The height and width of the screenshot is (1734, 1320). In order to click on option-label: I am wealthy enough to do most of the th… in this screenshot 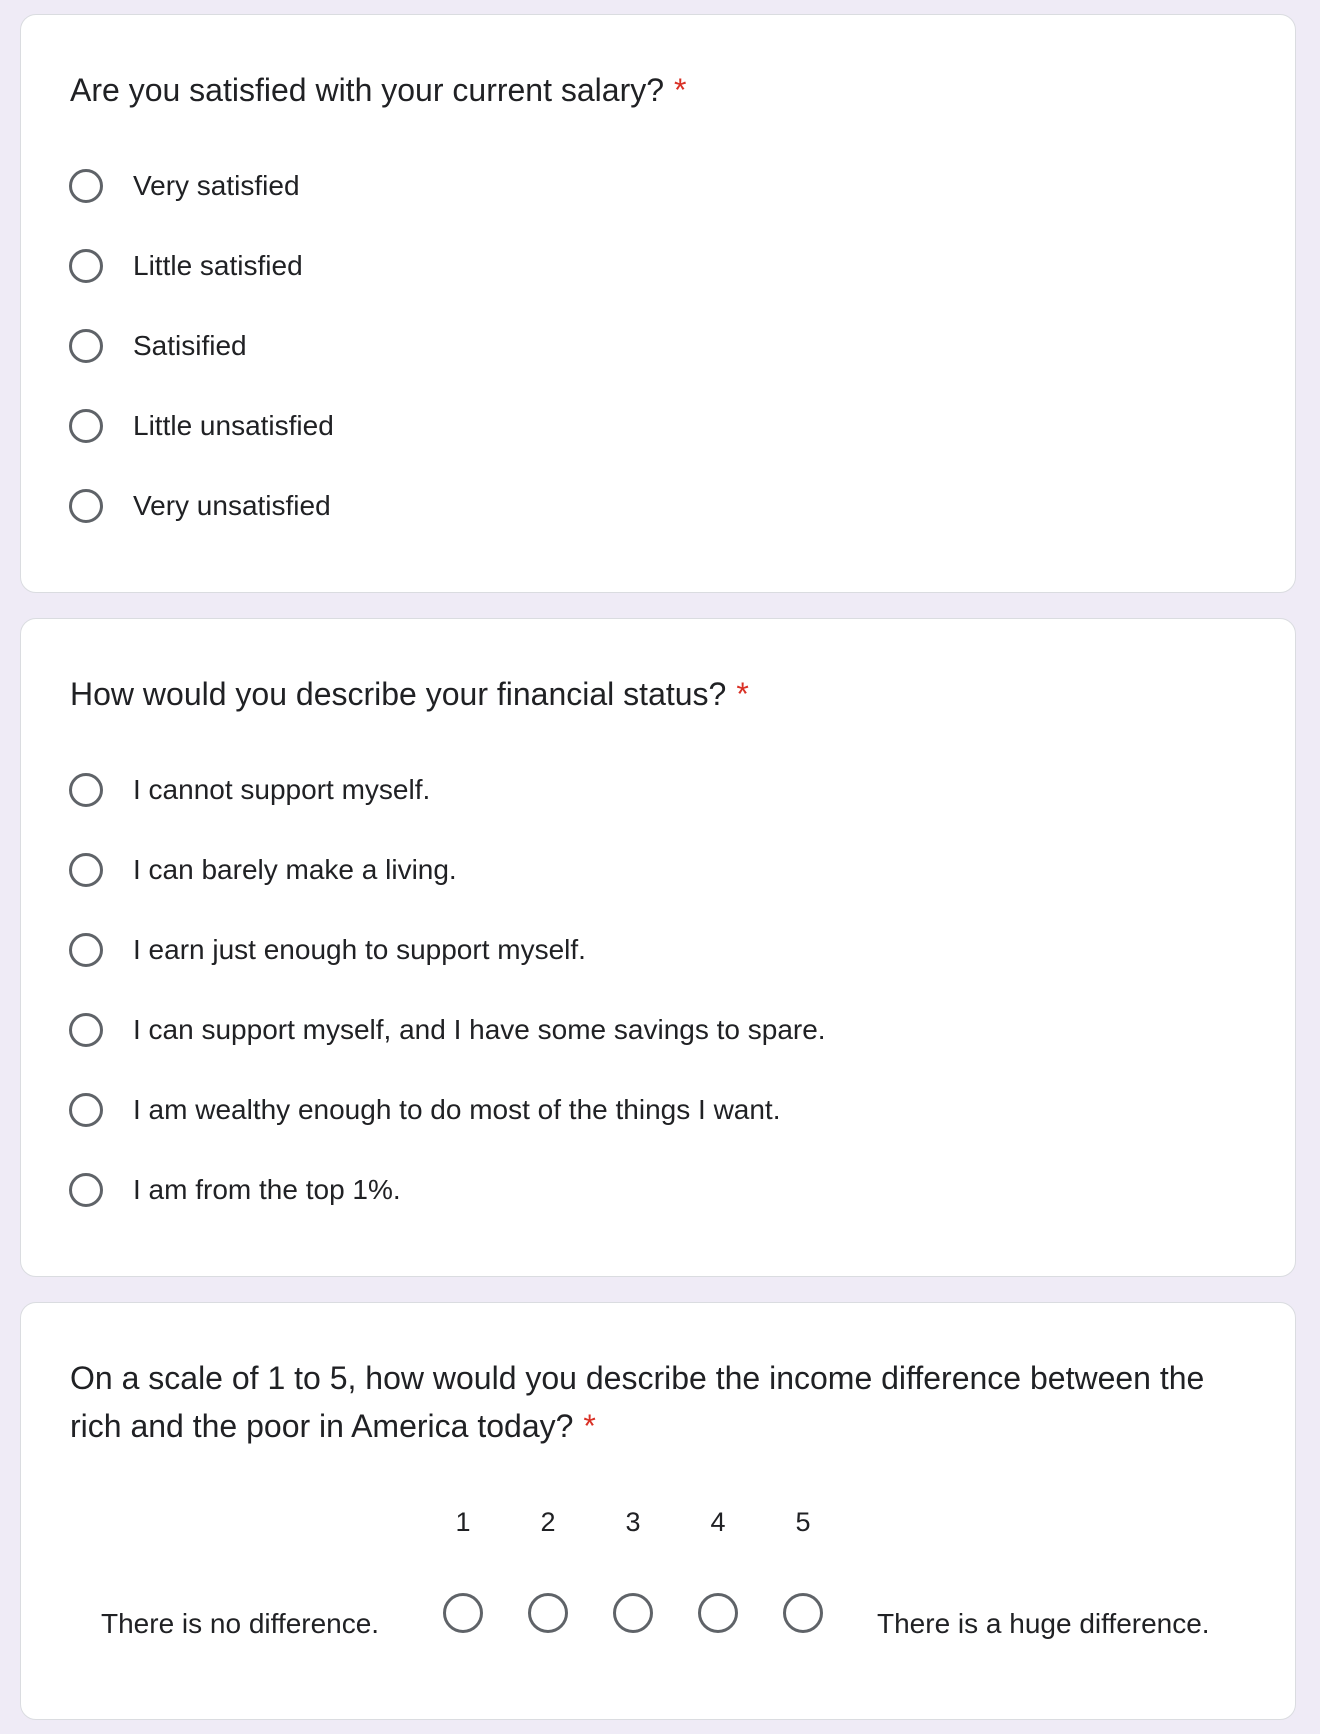, I will do `click(457, 1109)`.